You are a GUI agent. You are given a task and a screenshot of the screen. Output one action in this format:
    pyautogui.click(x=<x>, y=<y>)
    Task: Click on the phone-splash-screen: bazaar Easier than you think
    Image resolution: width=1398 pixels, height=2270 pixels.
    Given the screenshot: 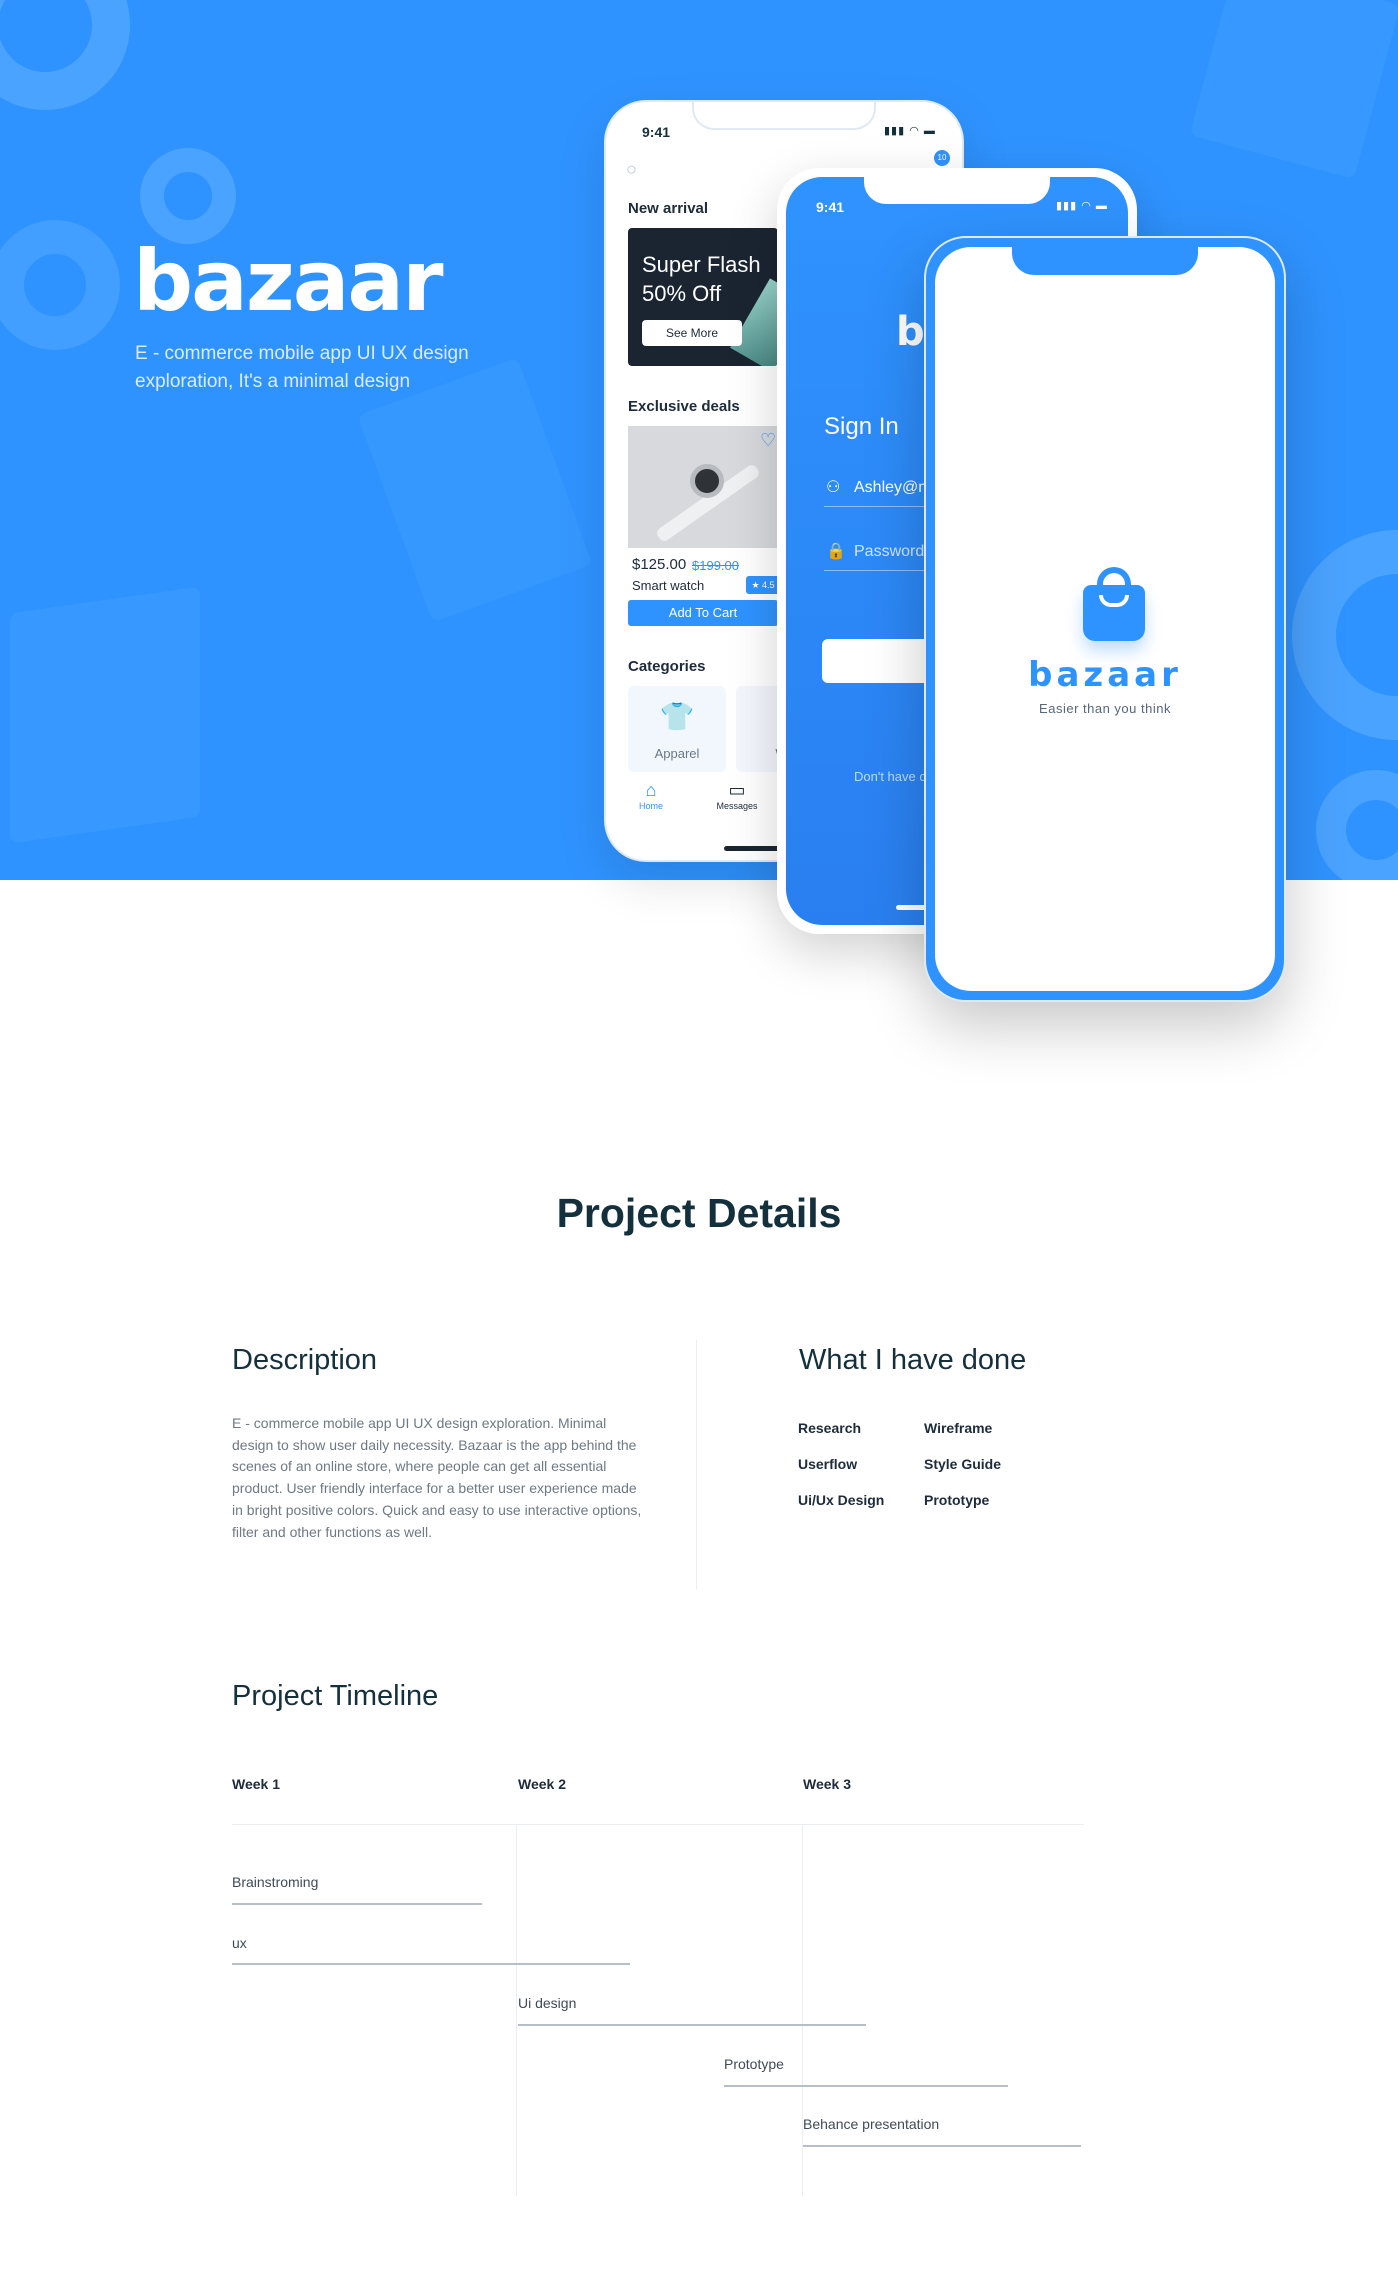 What is the action you would take?
    pyautogui.click(x=1105, y=619)
    